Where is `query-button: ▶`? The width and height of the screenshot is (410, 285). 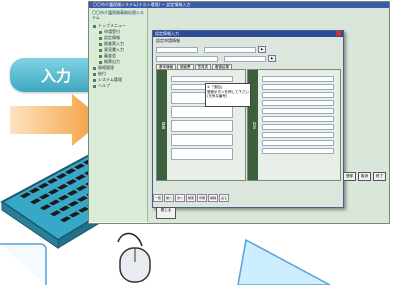 query-button: ▶ is located at coordinates (272, 58).